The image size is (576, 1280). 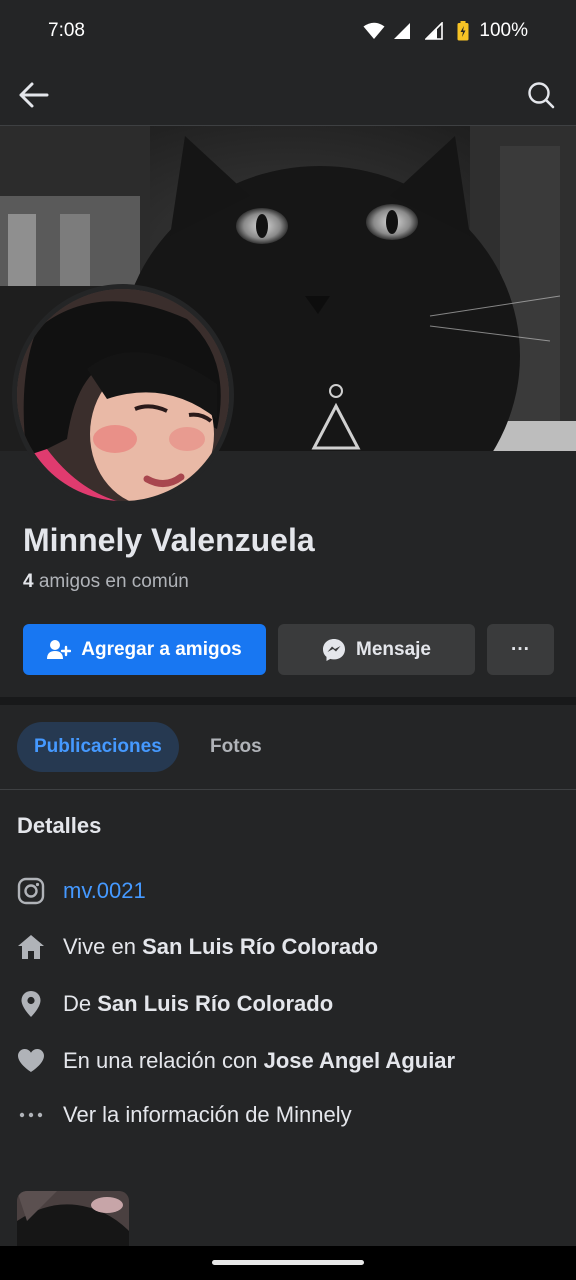 I want to click on battery-percent: 100%, so click(x=503, y=30).